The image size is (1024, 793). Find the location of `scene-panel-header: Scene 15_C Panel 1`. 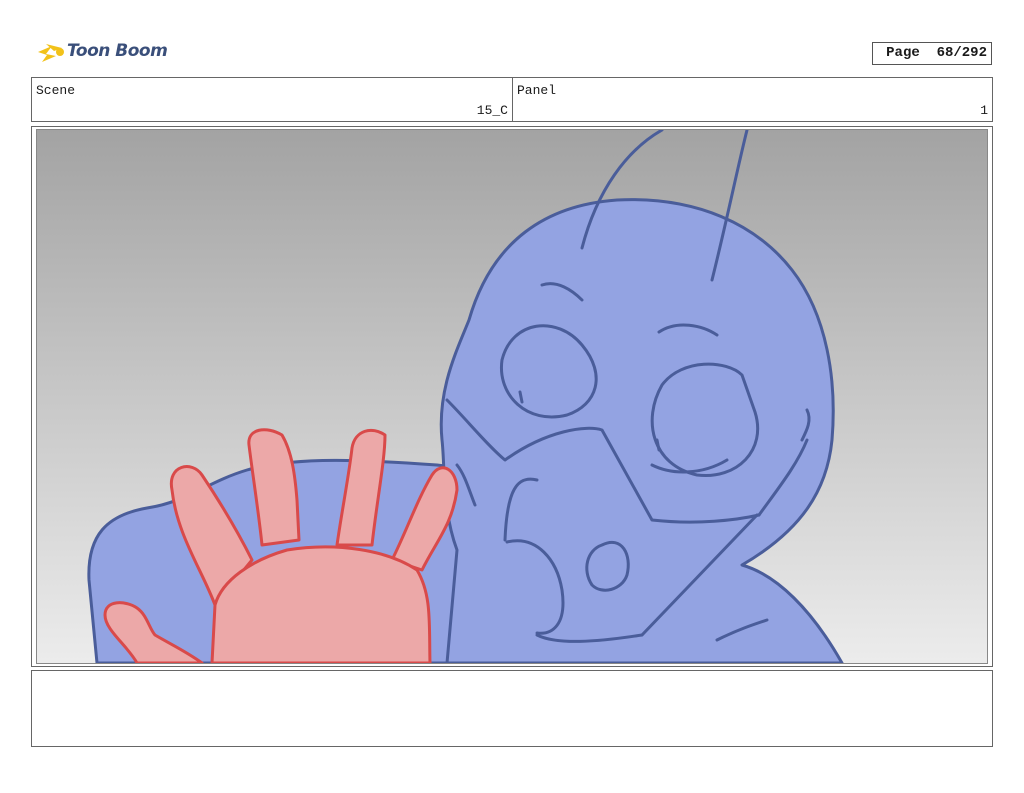

scene-panel-header: Scene 15_C Panel 1 is located at coordinates (512, 99).